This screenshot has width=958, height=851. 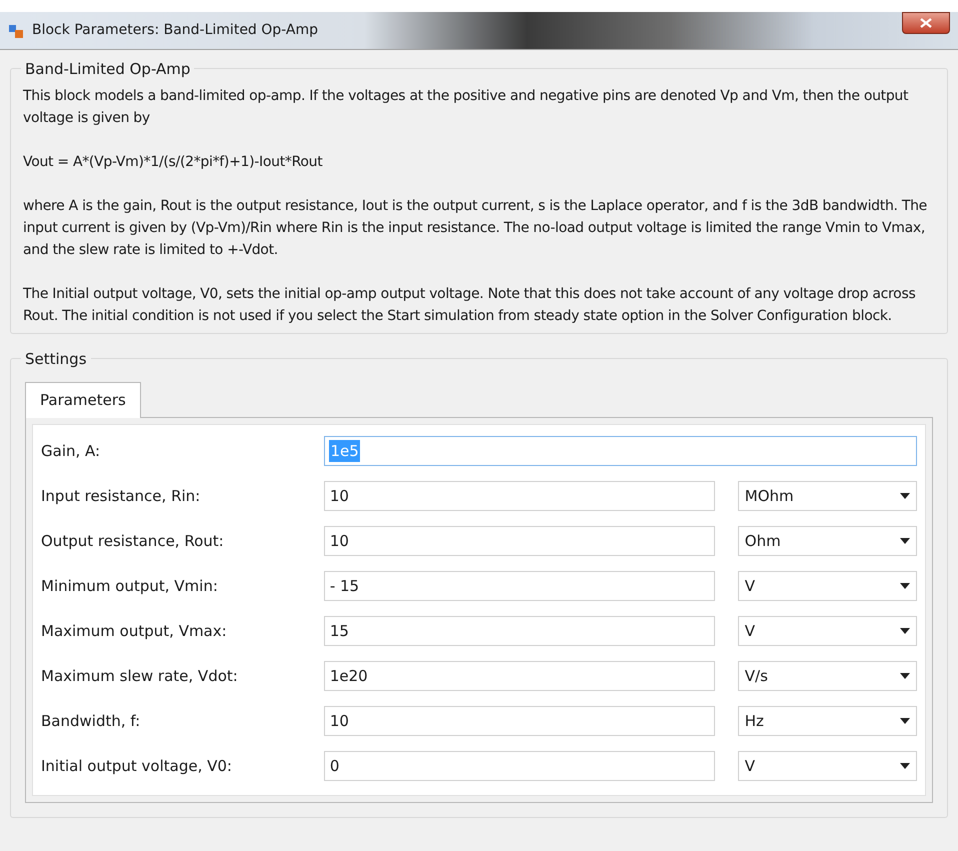 What do you see at coordinates (133, 541) in the screenshot?
I see `parameter-label: Output resistance, Rout:` at bounding box center [133, 541].